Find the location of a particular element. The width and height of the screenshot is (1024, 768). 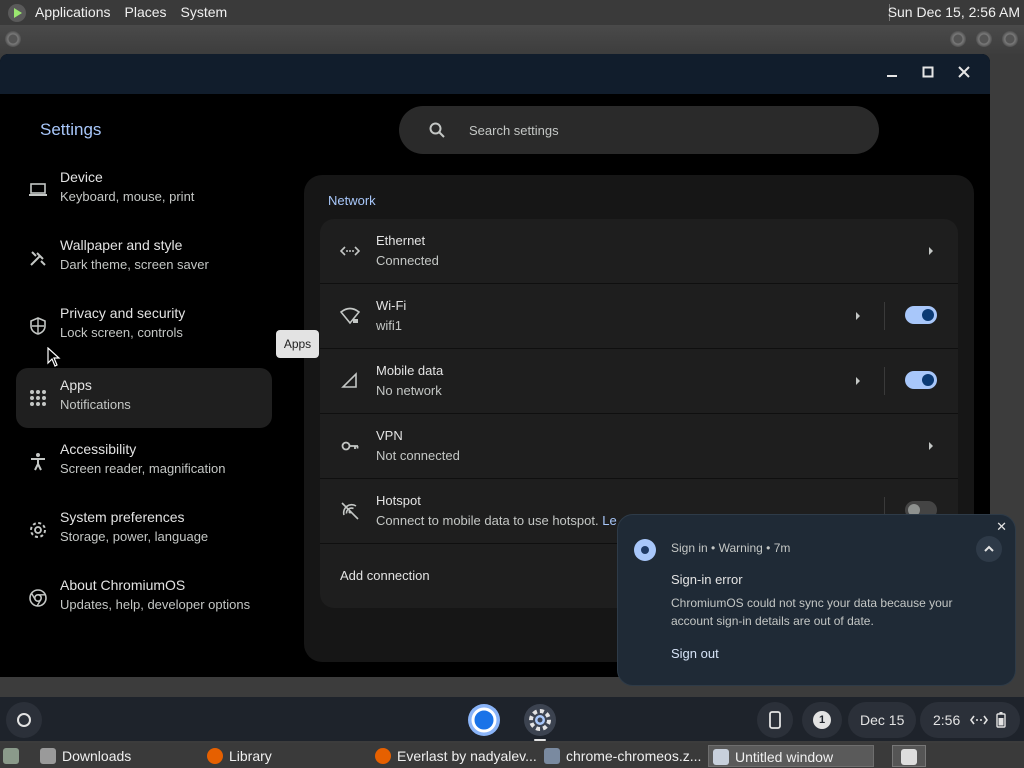

network-row-wifi: Wi-Fi wifi1 is located at coordinates (639, 316).